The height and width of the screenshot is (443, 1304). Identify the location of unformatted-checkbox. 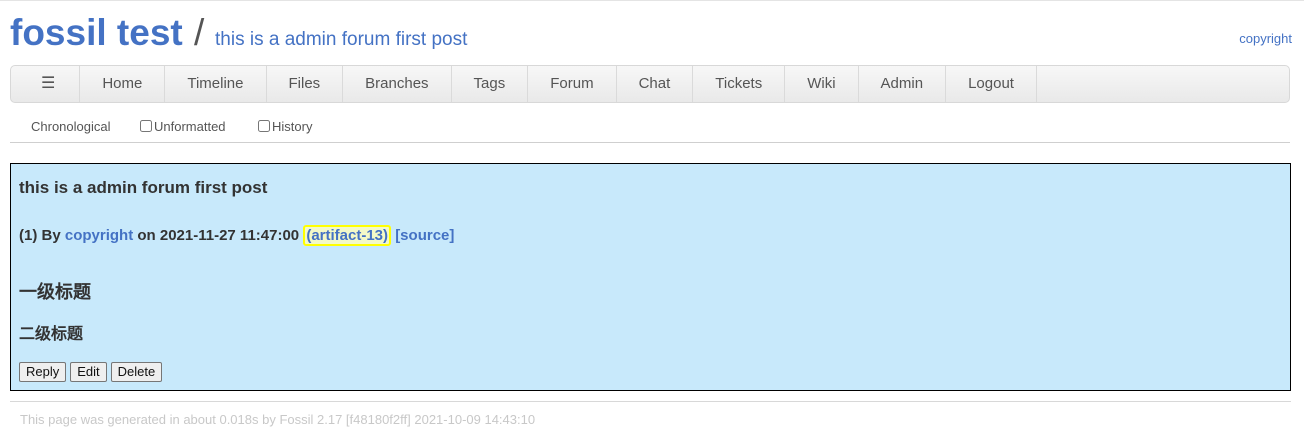
(146, 126).